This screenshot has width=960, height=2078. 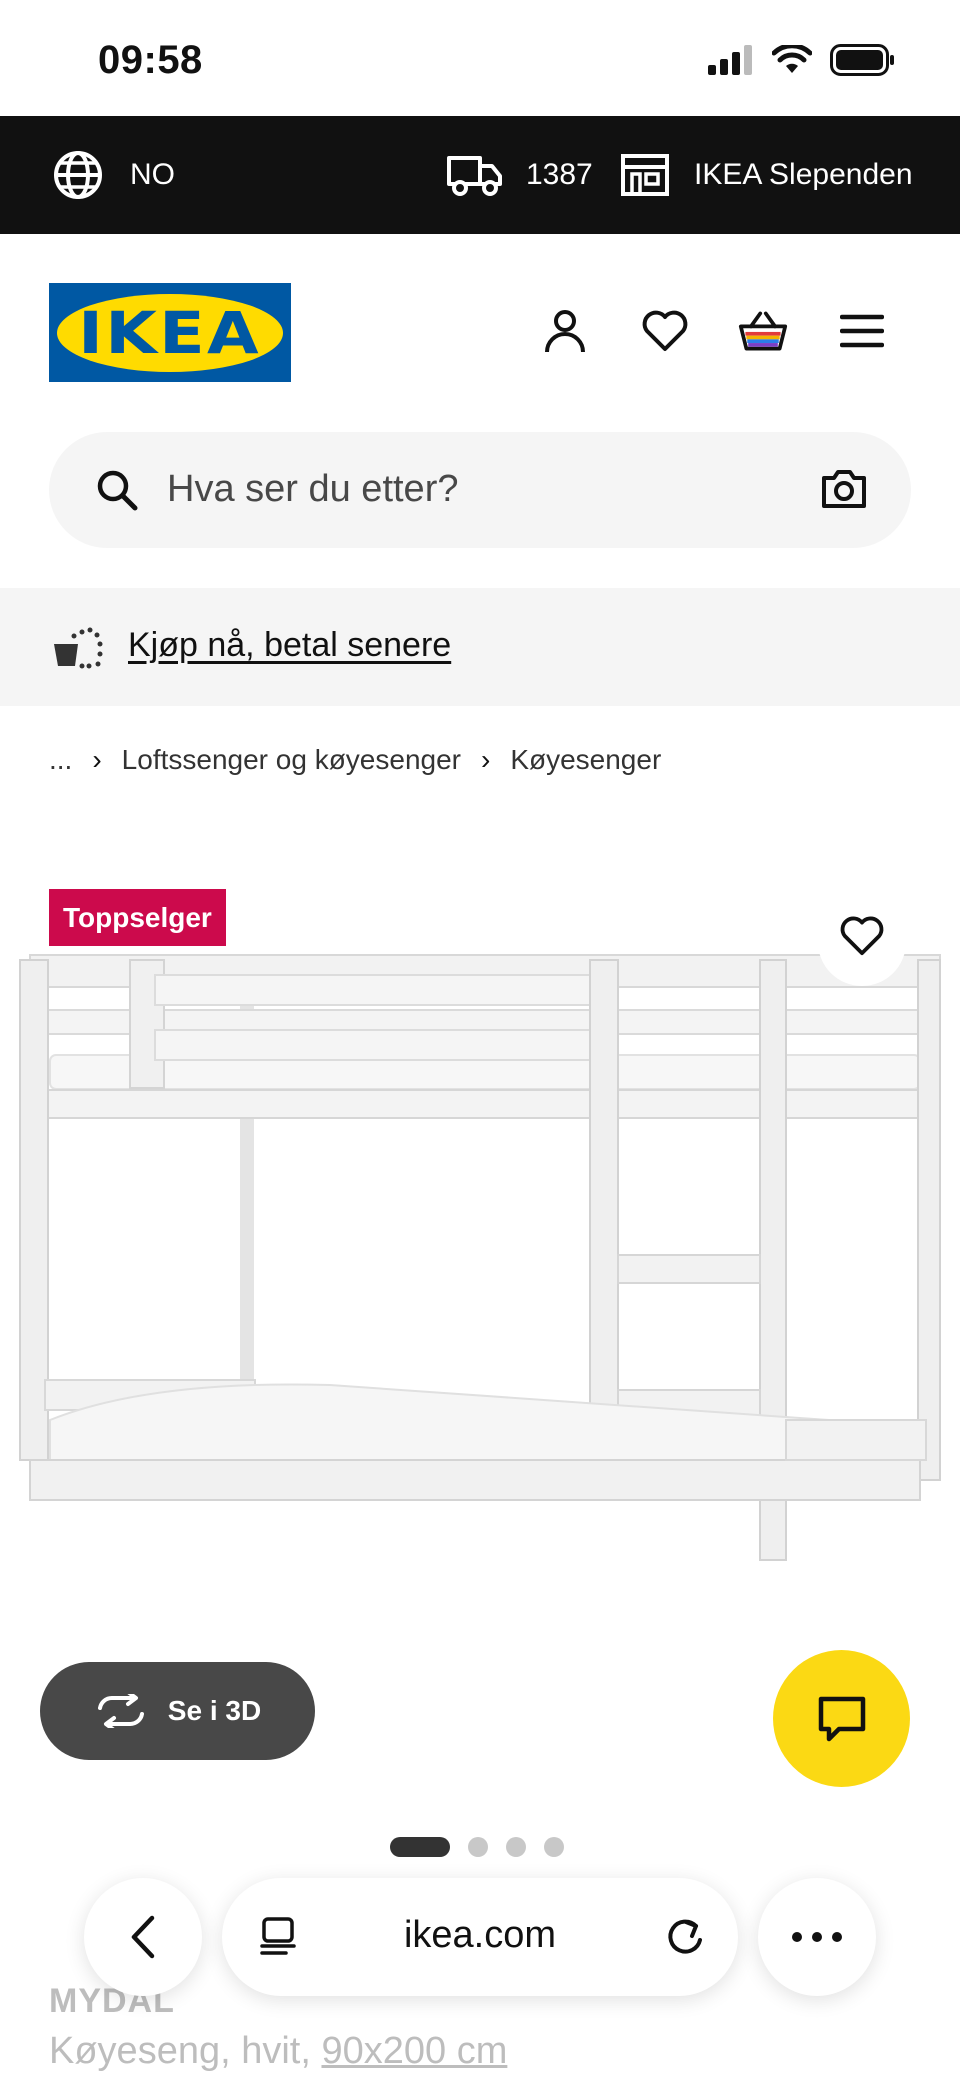 I want to click on status-bar: 09:58, so click(x=480, y=58).